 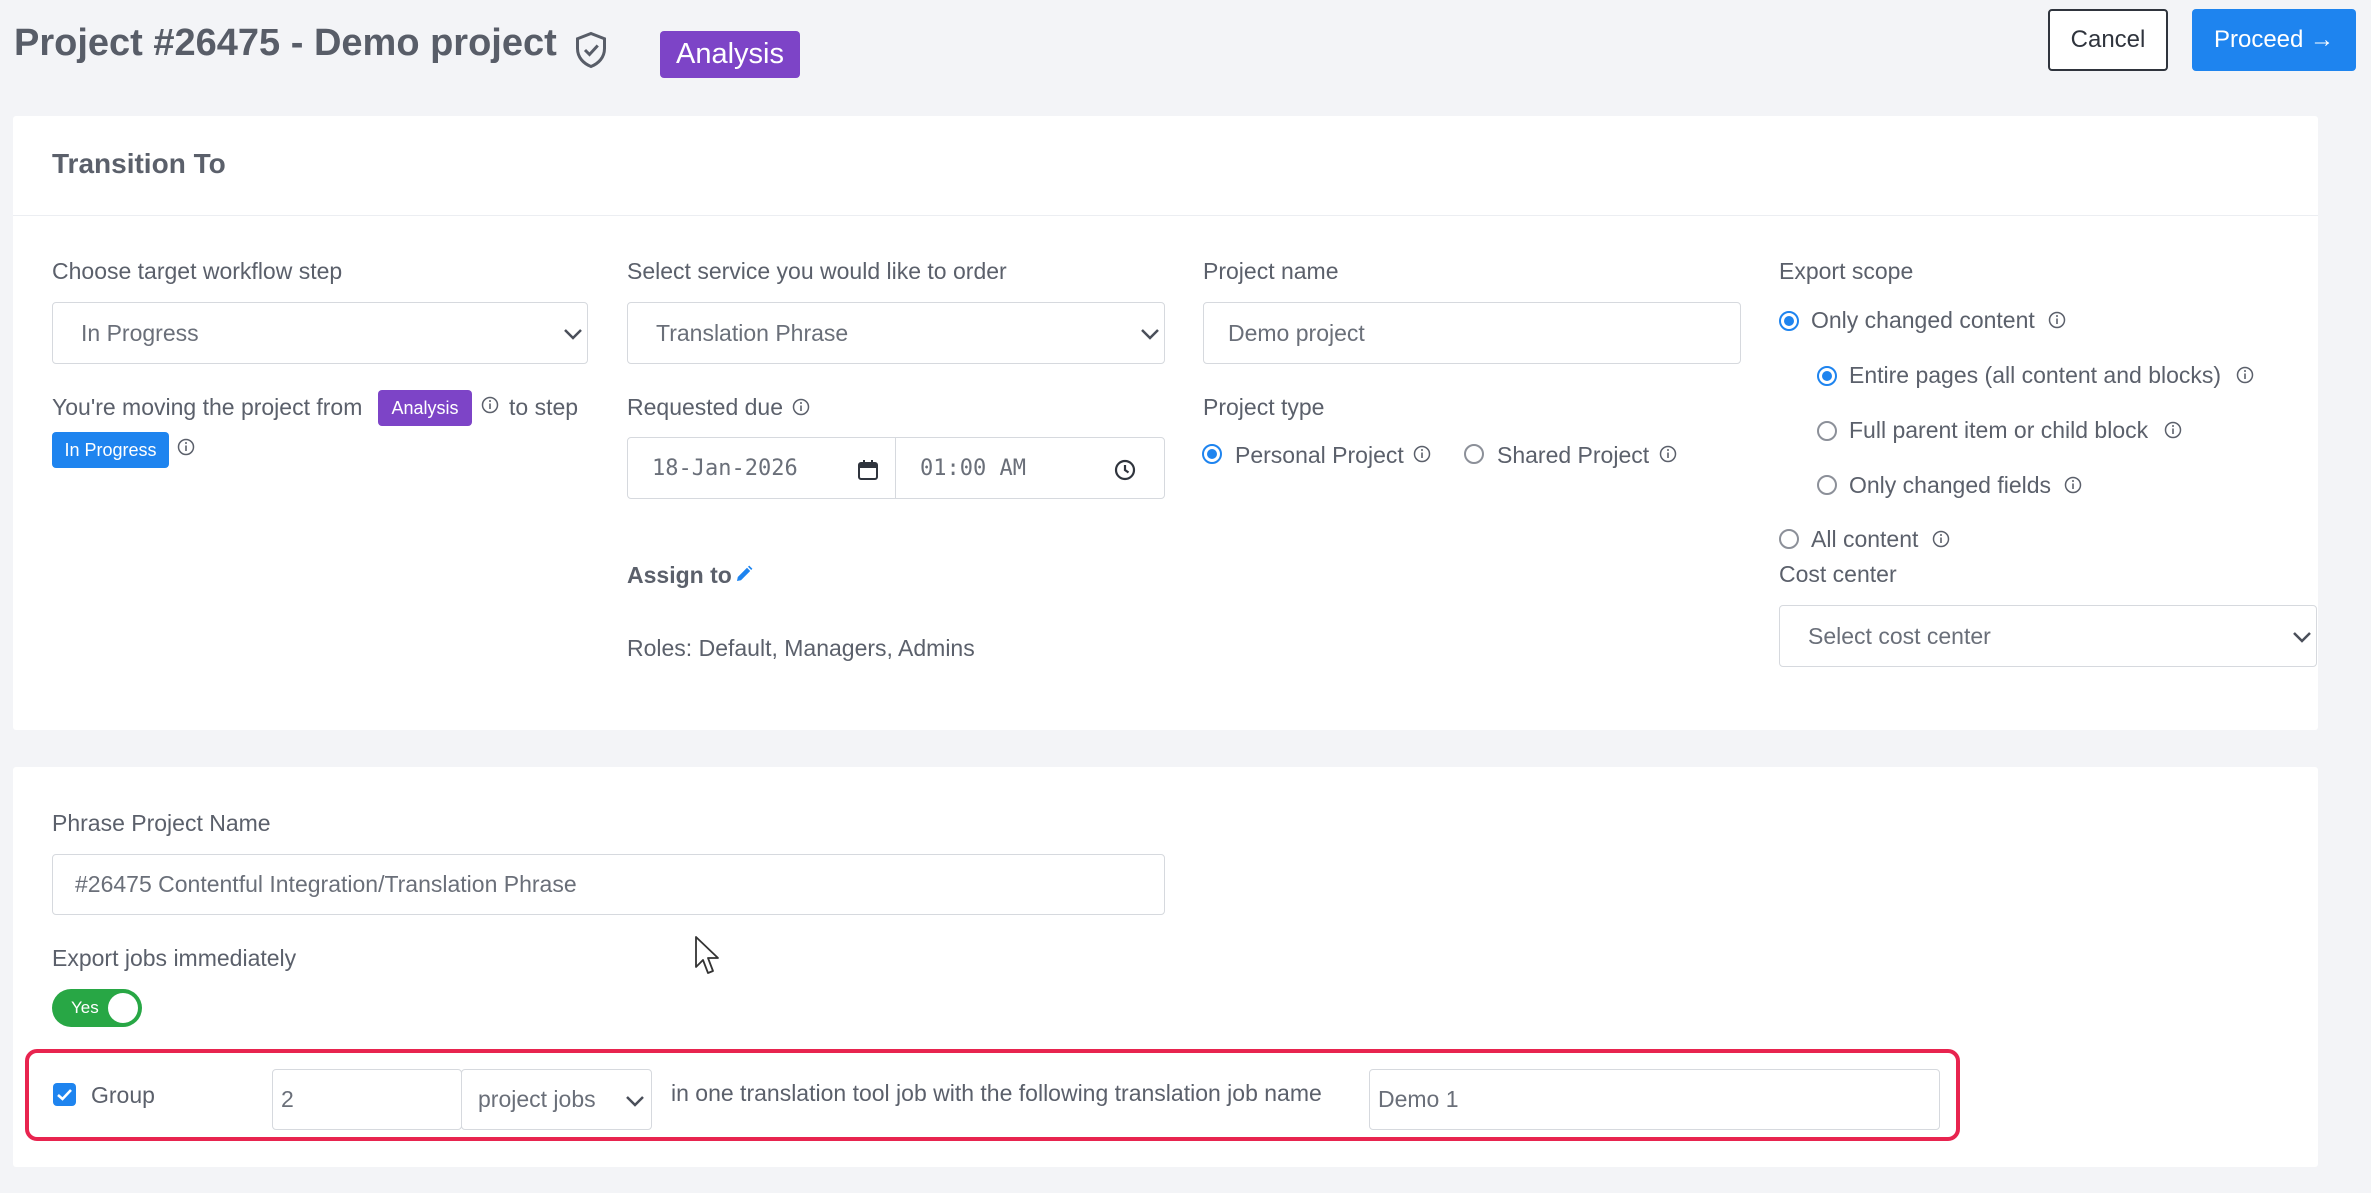 I want to click on due-date-value: 18-Jan-2026, so click(x=725, y=468).